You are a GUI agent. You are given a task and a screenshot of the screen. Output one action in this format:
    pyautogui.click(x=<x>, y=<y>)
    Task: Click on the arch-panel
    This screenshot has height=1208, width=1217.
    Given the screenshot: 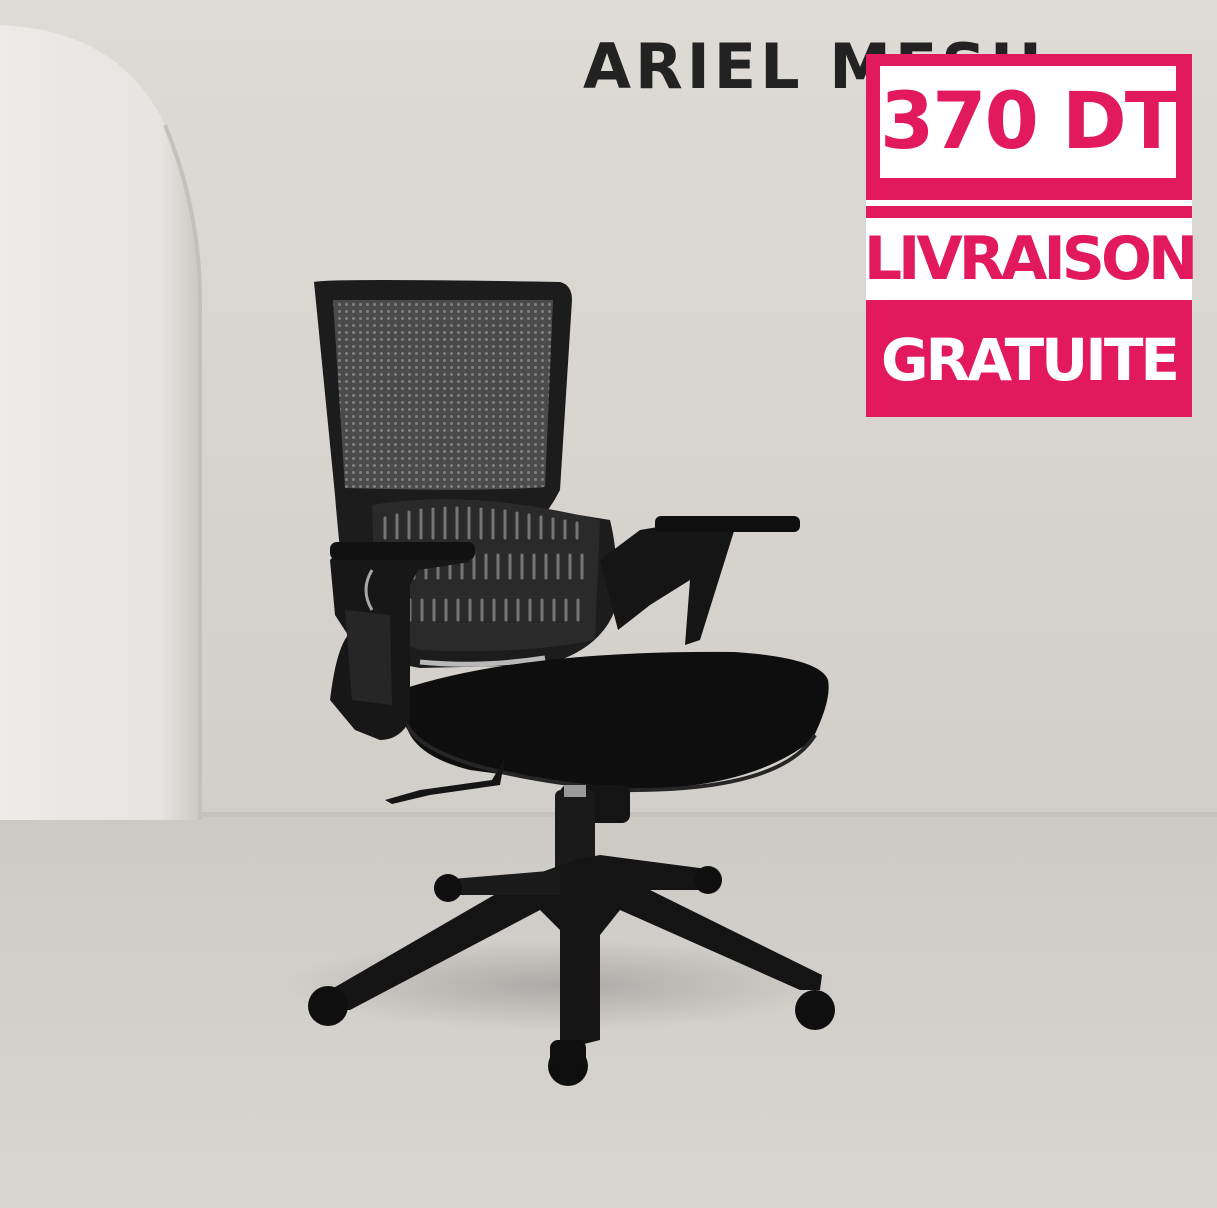 What is the action you would take?
    pyautogui.click(x=100, y=422)
    